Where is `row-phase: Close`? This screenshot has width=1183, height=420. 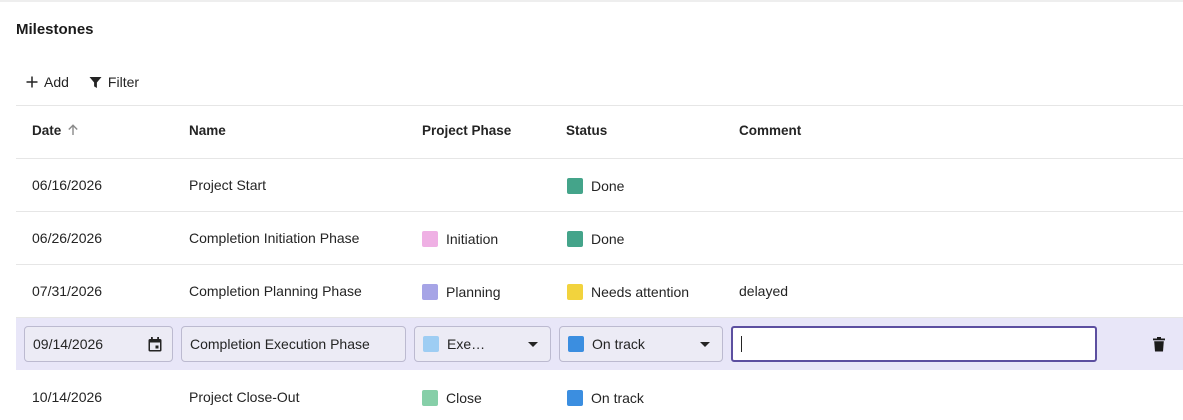
row-phase: Close is located at coordinates (452, 398).